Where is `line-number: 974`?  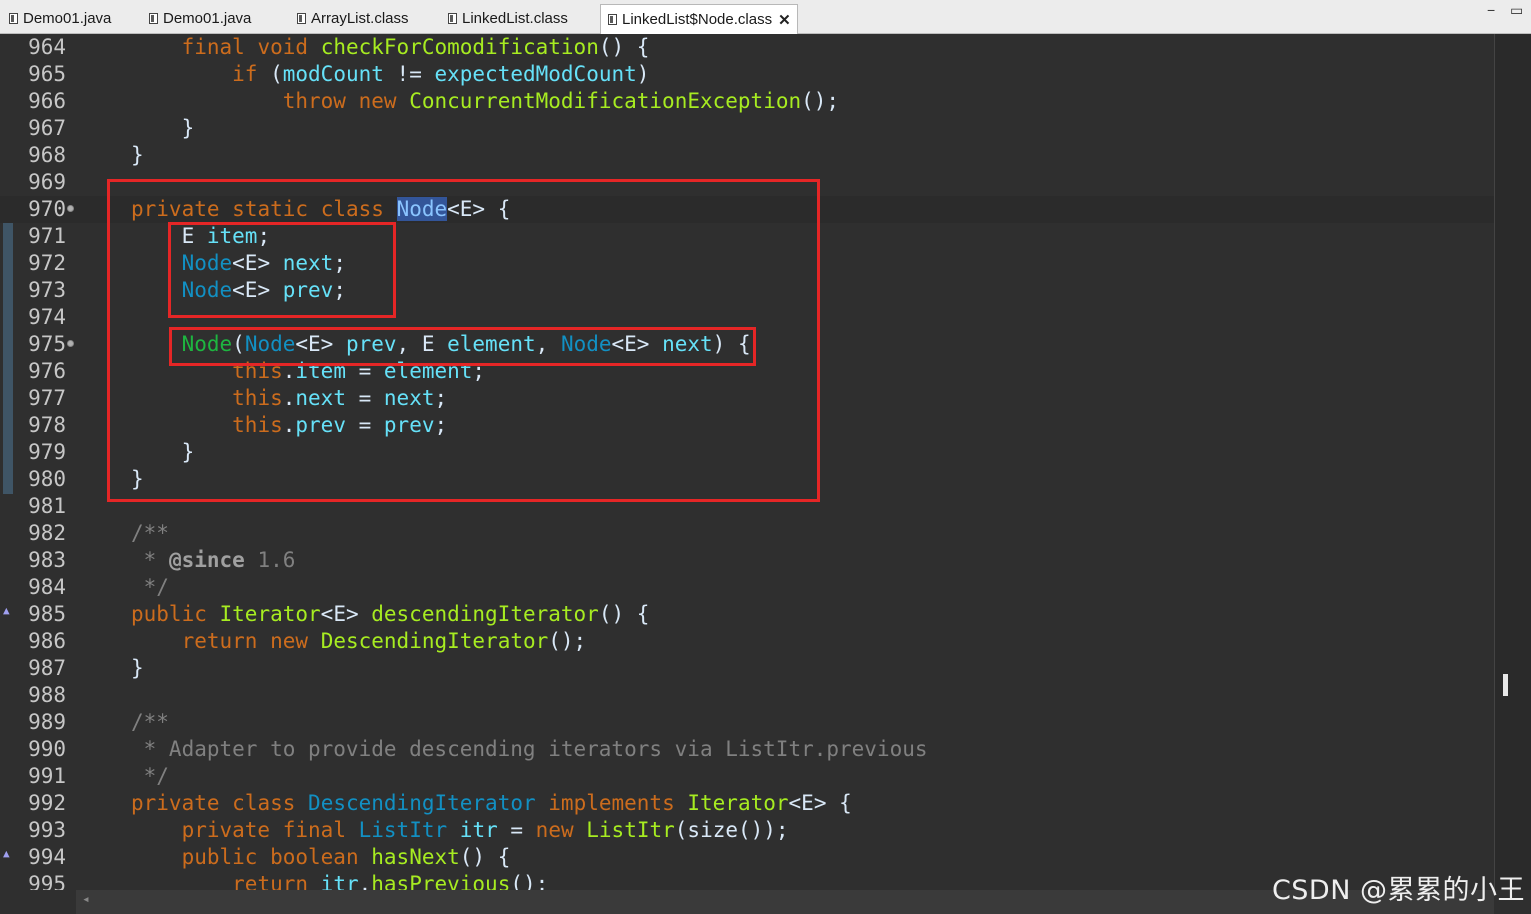 line-number: 974 is located at coordinates (47, 317).